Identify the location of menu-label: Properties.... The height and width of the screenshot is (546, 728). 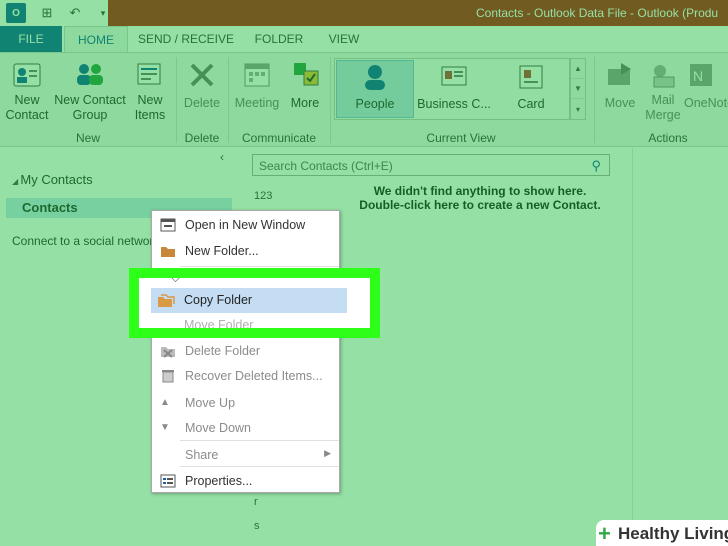
(219, 481).